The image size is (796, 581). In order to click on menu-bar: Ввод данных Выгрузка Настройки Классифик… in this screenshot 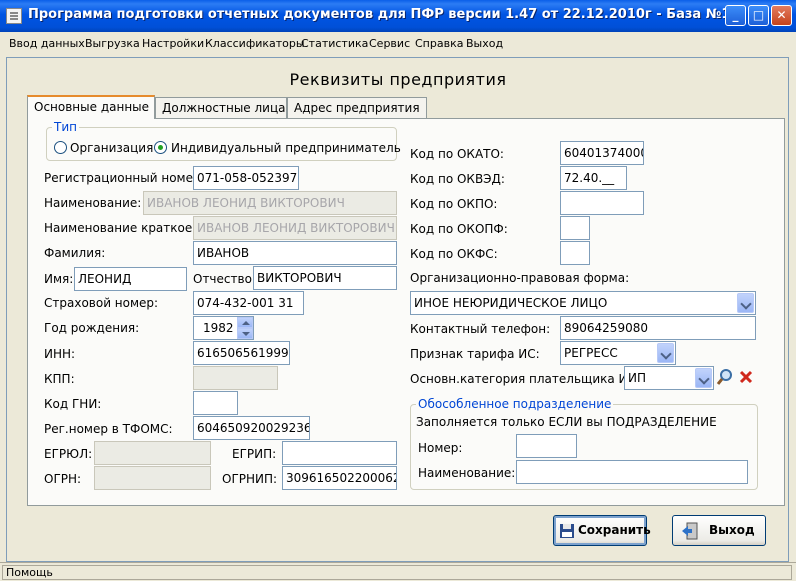, I will do `click(398, 43)`.